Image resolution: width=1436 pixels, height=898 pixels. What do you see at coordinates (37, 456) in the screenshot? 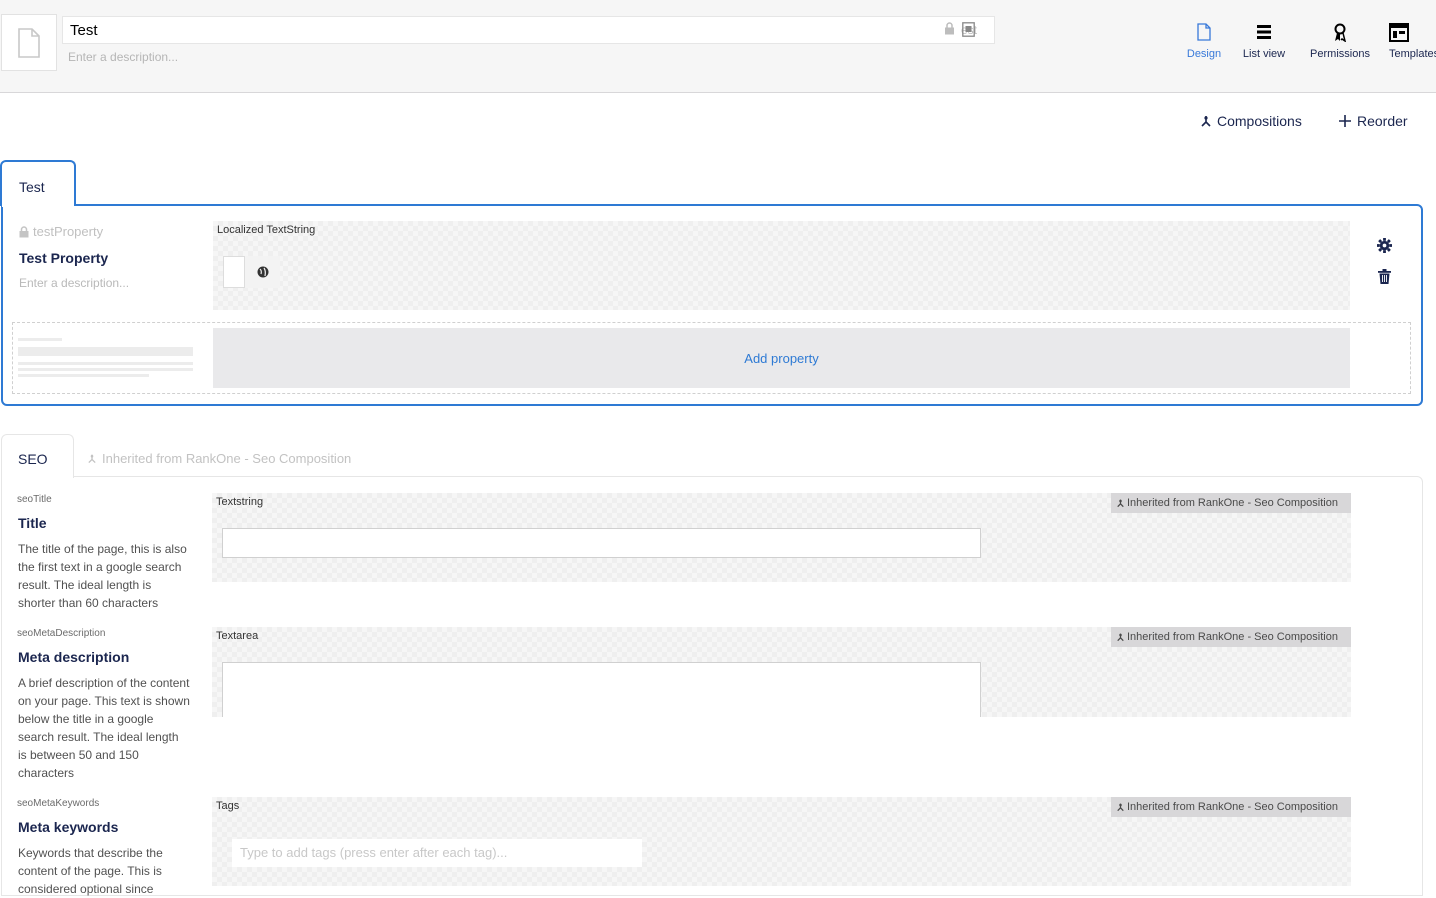
I see `tab-seo: SEO` at bounding box center [37, 456].